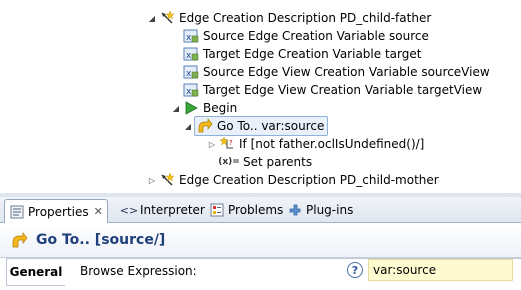  Describe the element at coordinates (295, 210) in the screenshot. I see `plugins-icon` at that location.